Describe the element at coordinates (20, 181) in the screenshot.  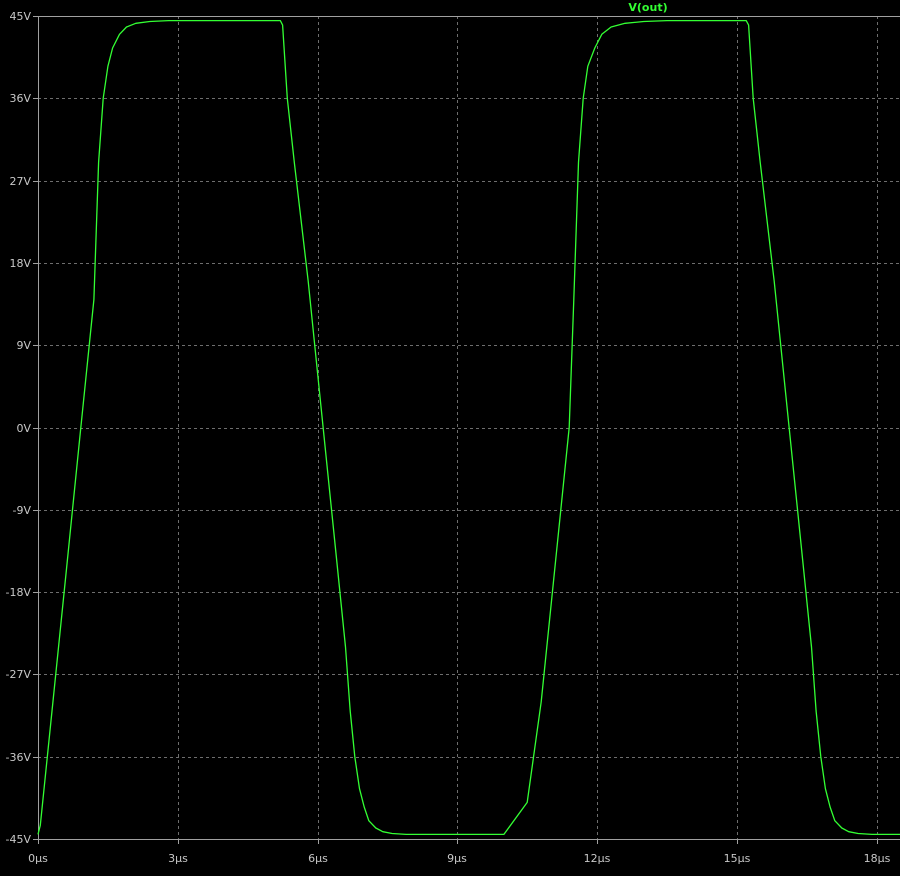
I see `y-tick-label: 27V` at that location.